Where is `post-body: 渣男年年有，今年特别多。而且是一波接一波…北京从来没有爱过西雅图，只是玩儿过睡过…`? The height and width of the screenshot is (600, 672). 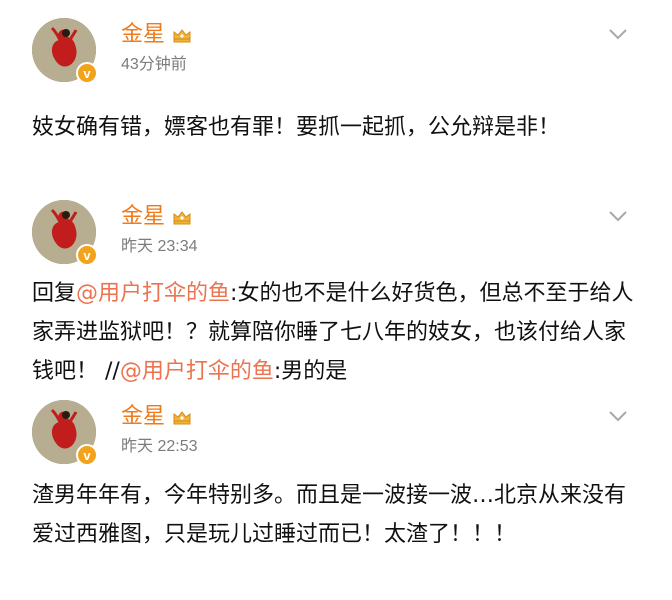
post-body: 渣男年年有，今年特别多。而且是一波接一波…北京从来没有爱过西雅图，只是玩儿过睡过… is located at coordinates (329, 515).